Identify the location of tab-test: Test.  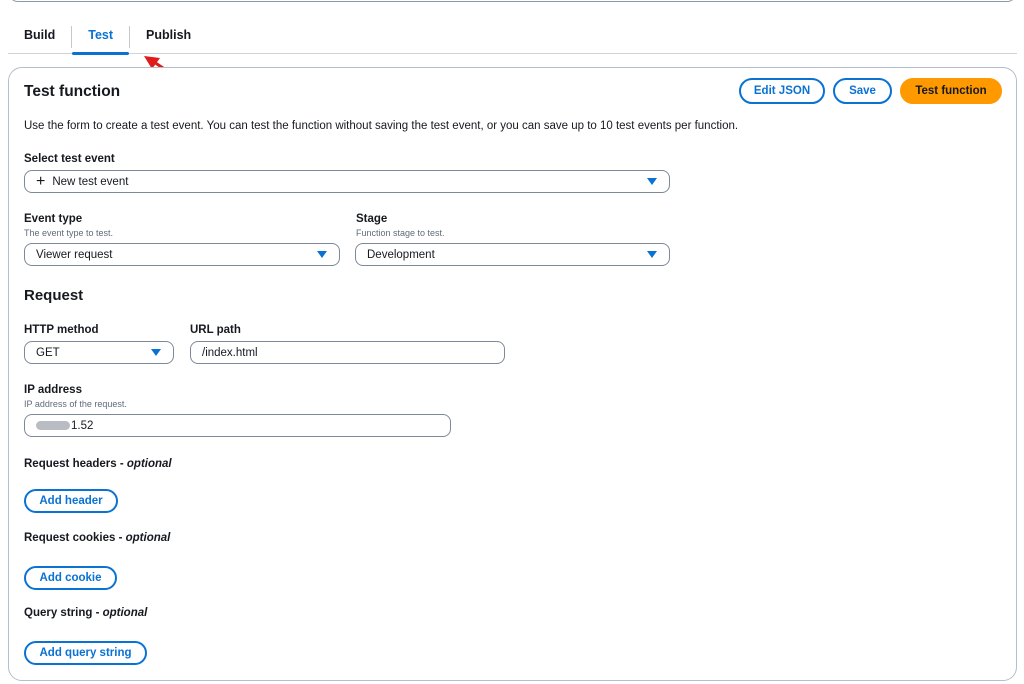
(100, 39).